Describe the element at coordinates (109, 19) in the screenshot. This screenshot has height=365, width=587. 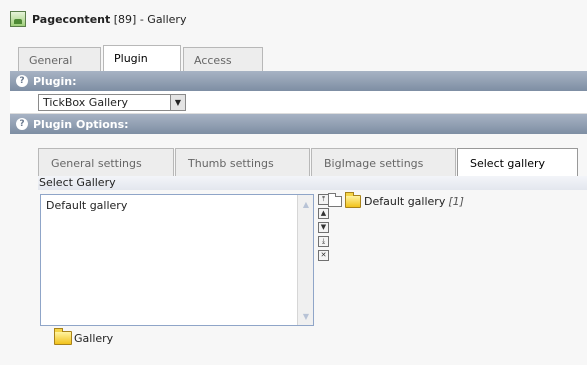
I see `page-title: Pagecontent [89] - Gallery` at that location.